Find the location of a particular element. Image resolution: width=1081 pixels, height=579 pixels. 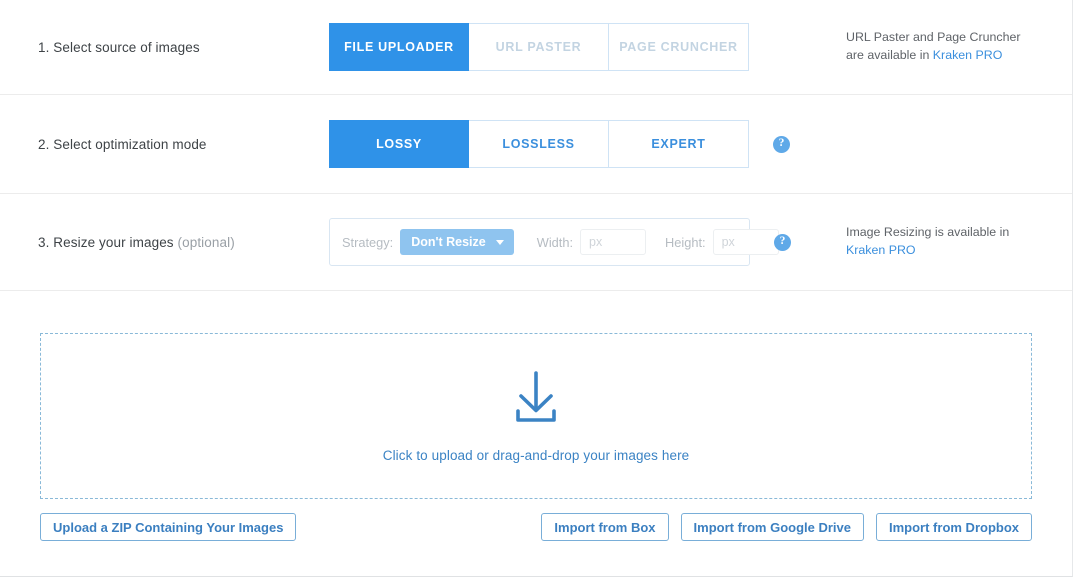

source-segmented-group: FILE UPLOADER URL PASTER PAGE CRUNCHER is located at coordinates (539, 47).